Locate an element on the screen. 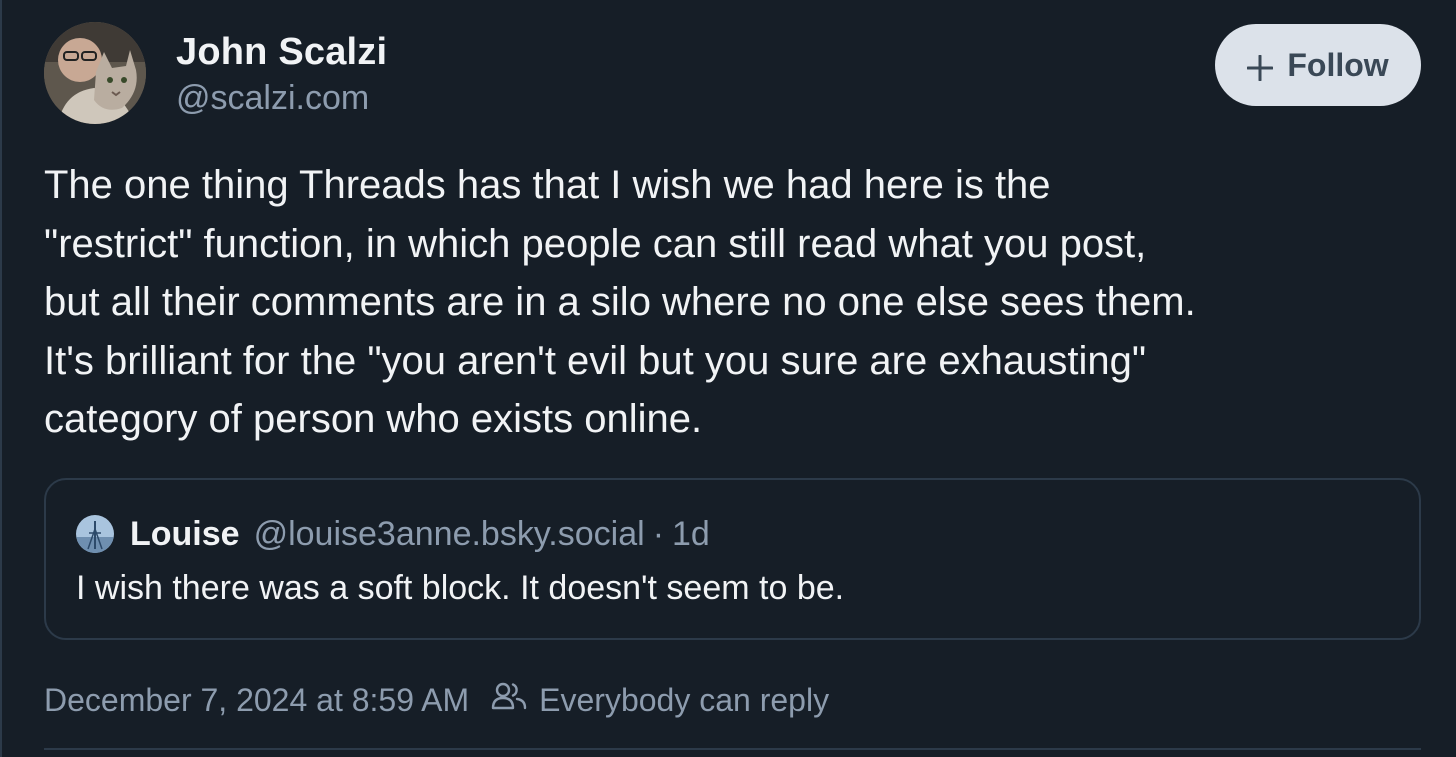 This screenshot has height=757, width=1456. reply-setting-label: Everybody can reply is located at coordinates (684, 700).